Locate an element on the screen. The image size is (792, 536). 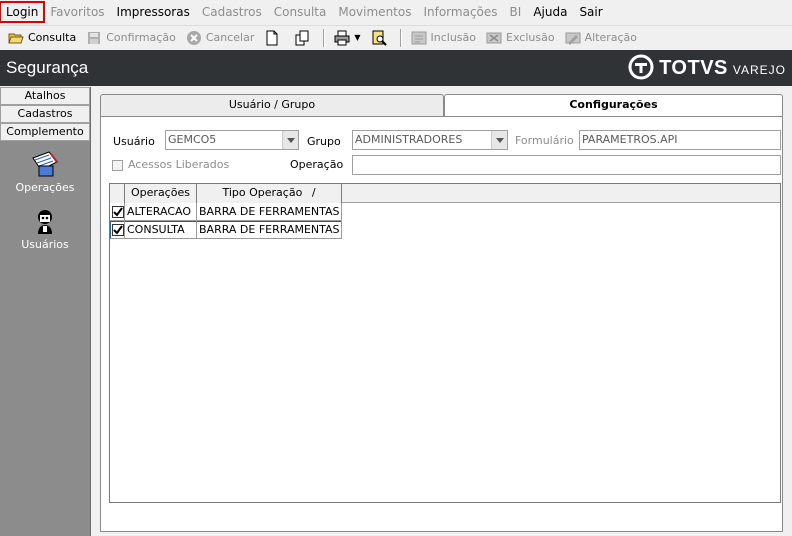
sidebar-tab-cadastros: Cadastros is located at coordinates (45, 114).